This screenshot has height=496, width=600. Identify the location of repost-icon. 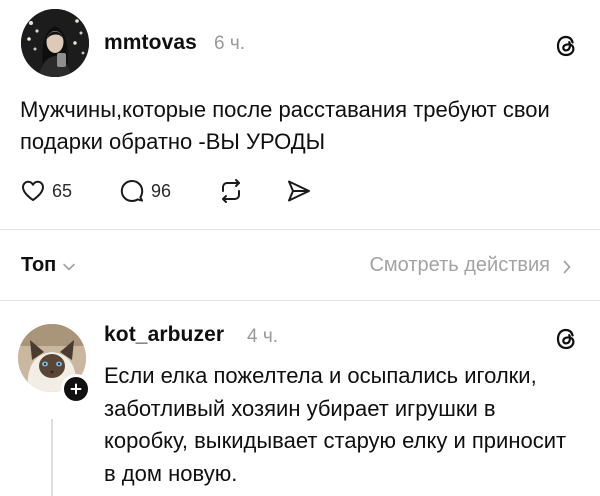
(231, 191).